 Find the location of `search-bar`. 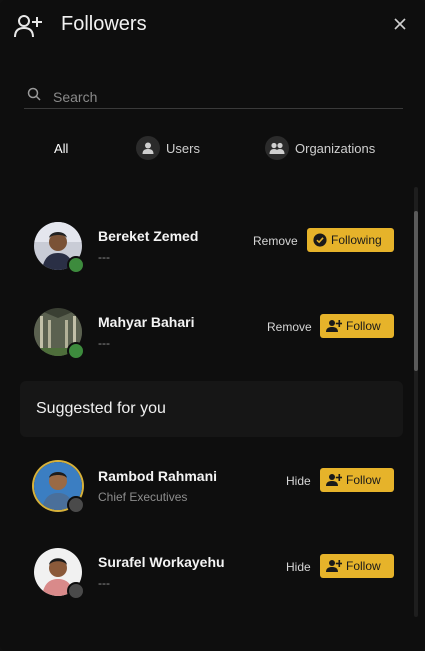

search-bar is located at coordinates (213, 96).